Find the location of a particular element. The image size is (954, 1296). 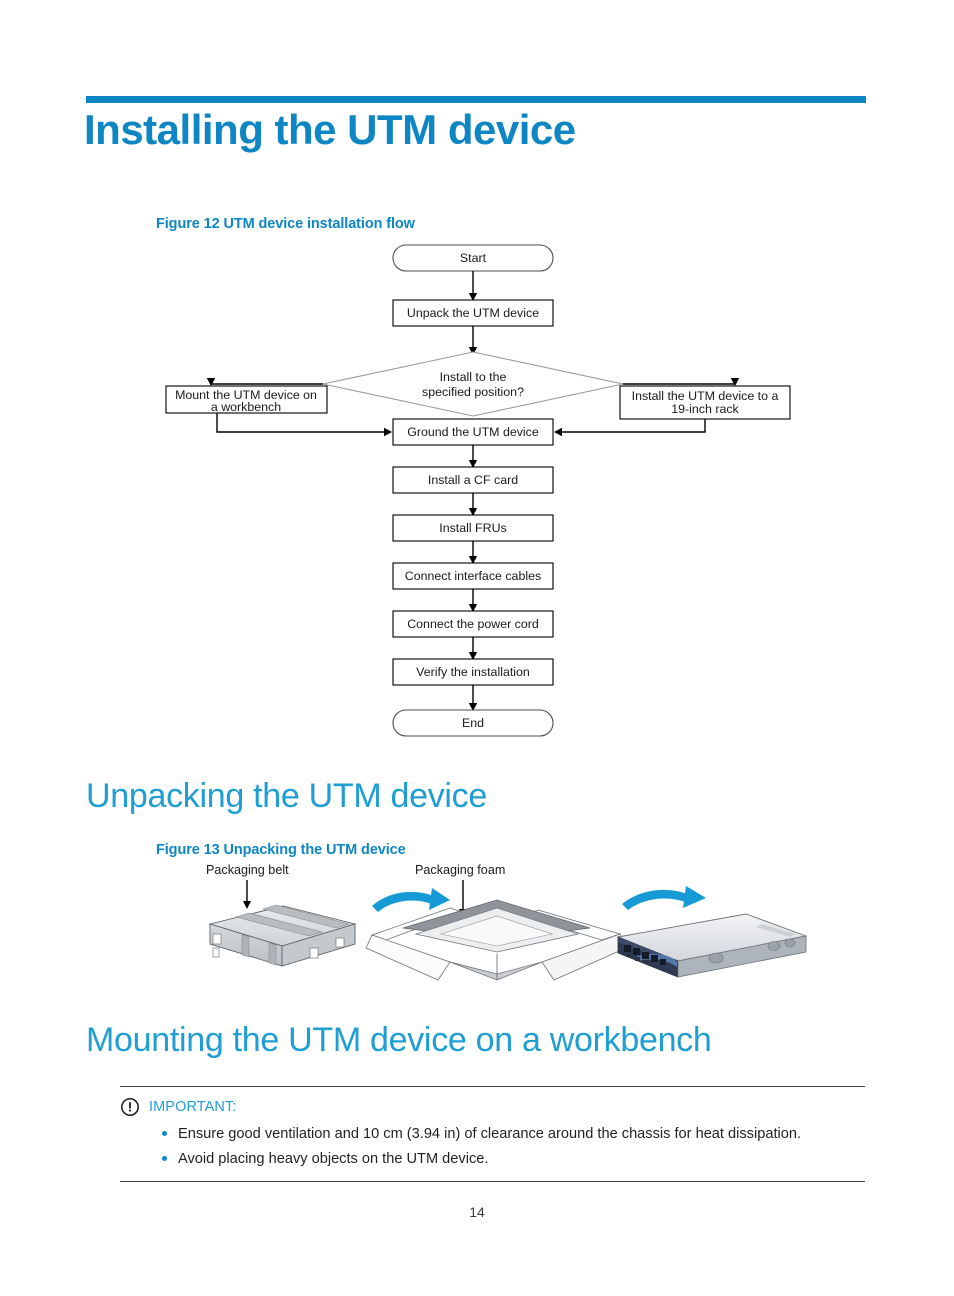

page-number: 14 is located at coordinates (477, 1212).